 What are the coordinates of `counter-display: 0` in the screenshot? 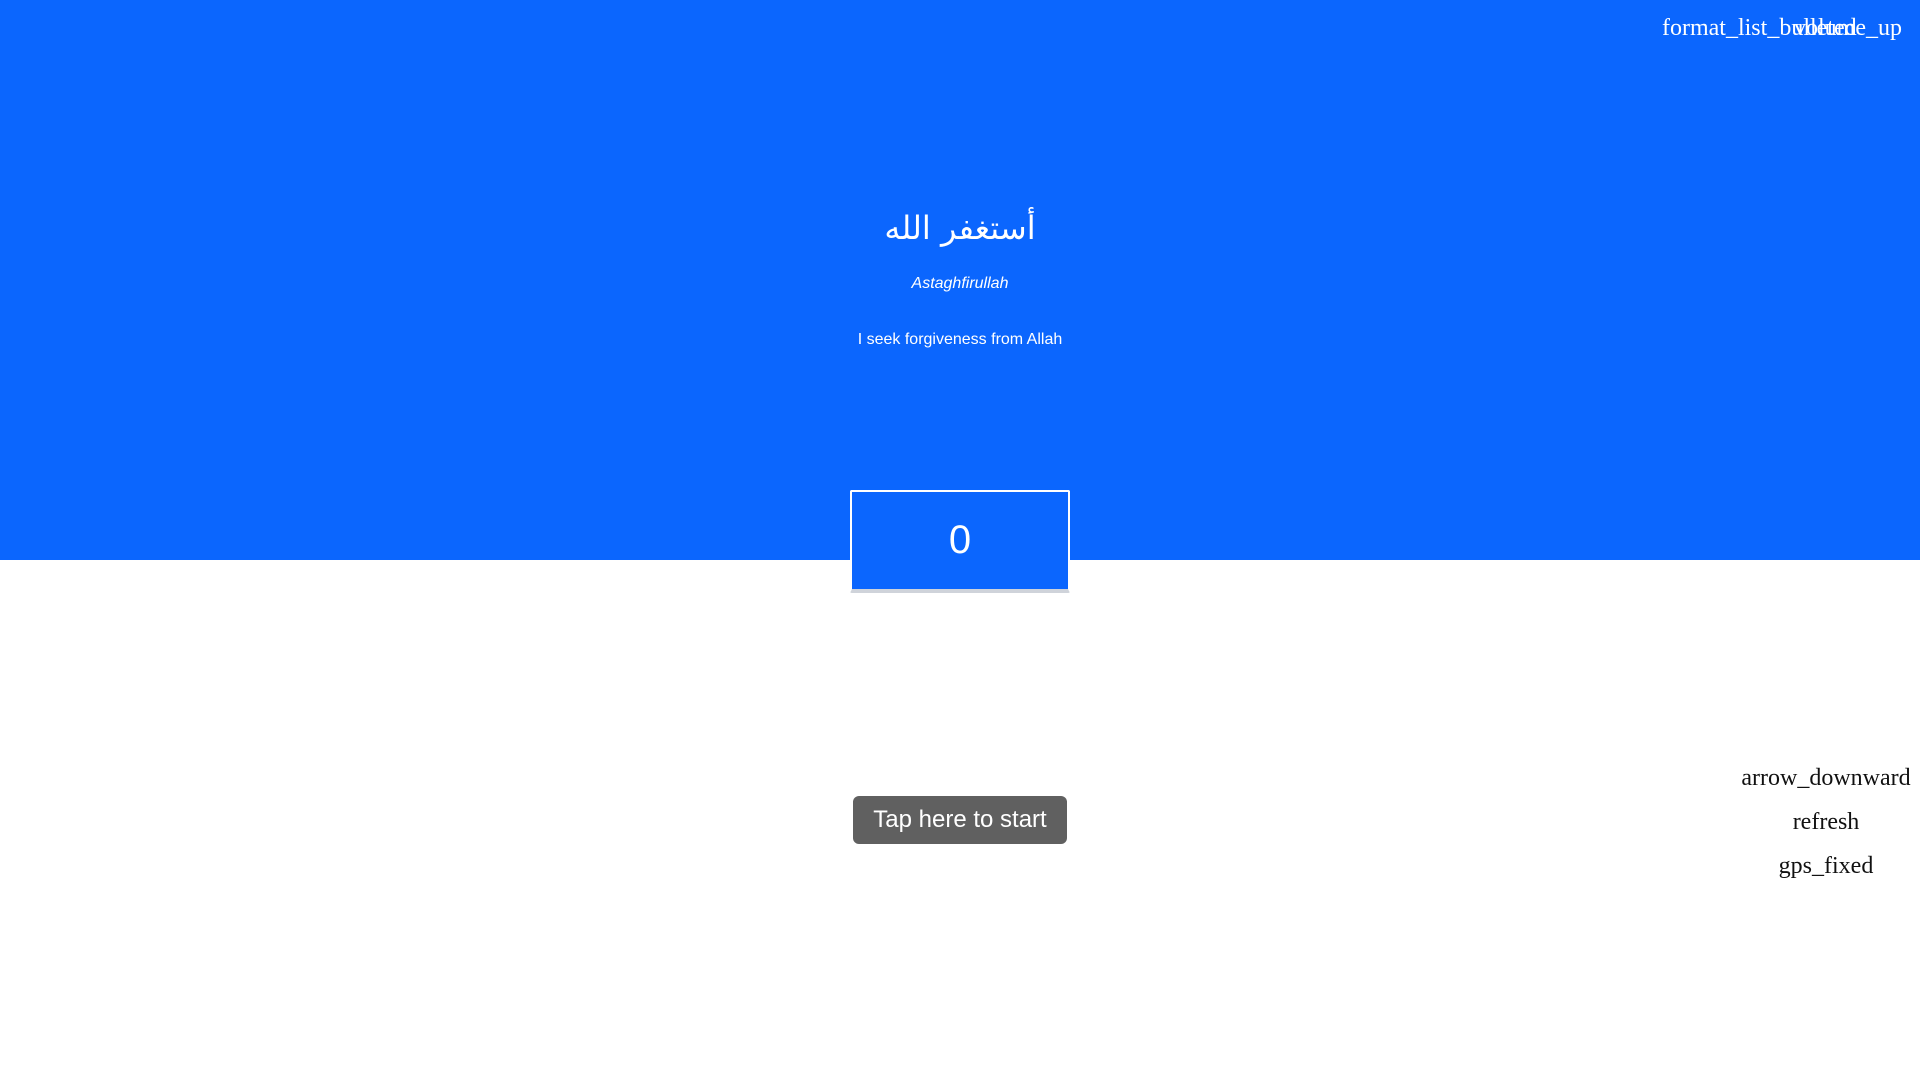 It's located at (960, 541).